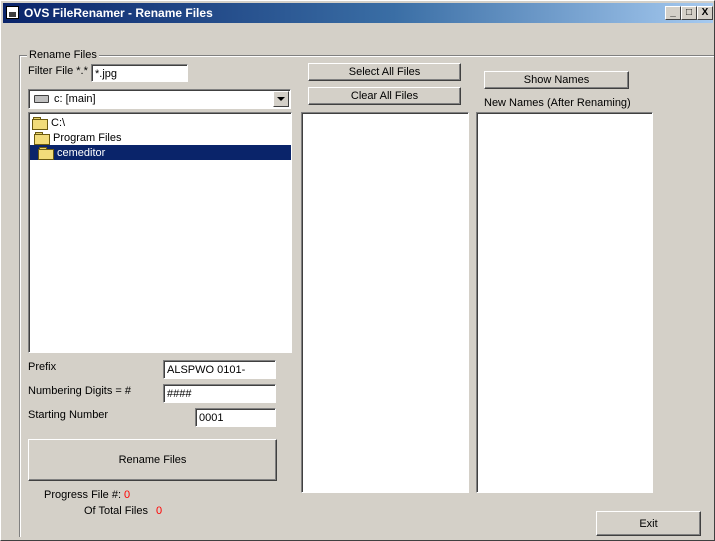 The height and width of the screenshot is (541, 715). What do you see at coordinates (384, 72) in the screenshot?
I see `select-all-files-button: Select All Files` at bounding box center [384, 72].